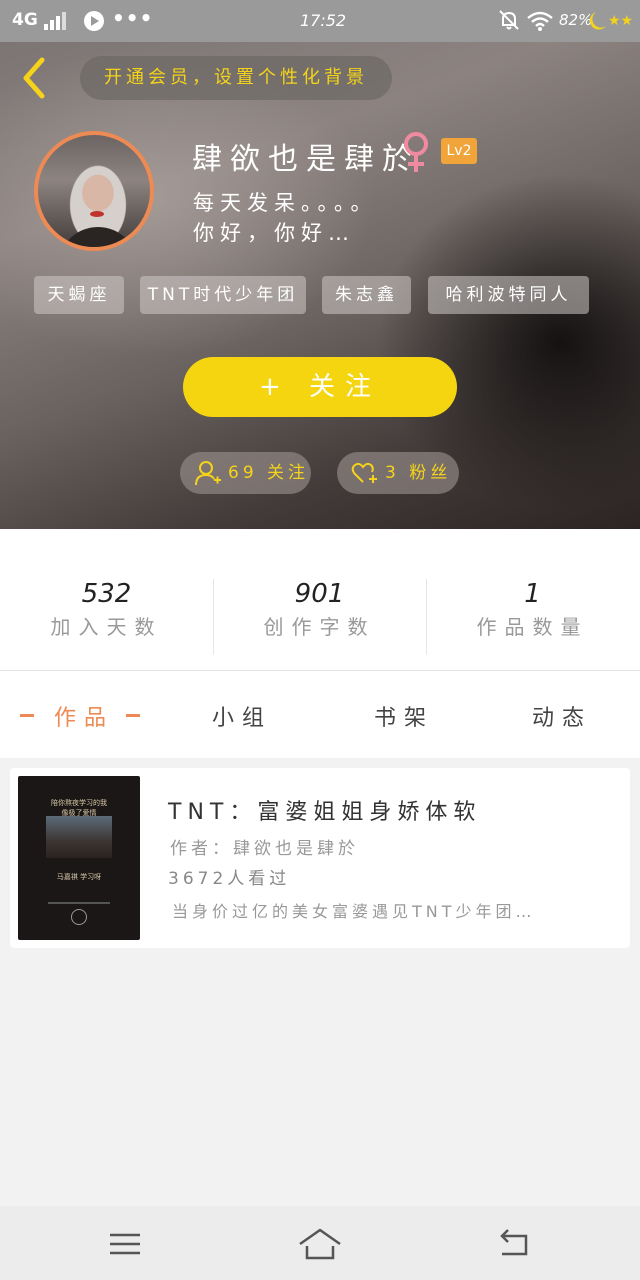 The image size is (640, 1280). What do you see at coordinates (79, 837) in the screenshot?
I see `cover-photo` at bounding box center [79, 837].